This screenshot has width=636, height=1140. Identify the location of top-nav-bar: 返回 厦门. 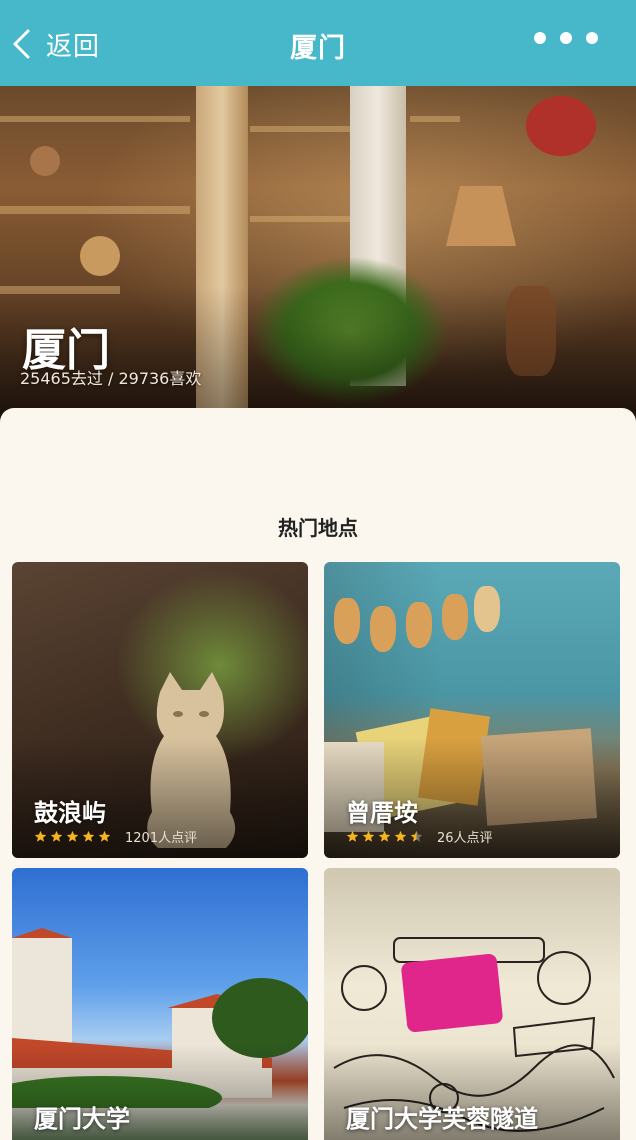
(318, 43).